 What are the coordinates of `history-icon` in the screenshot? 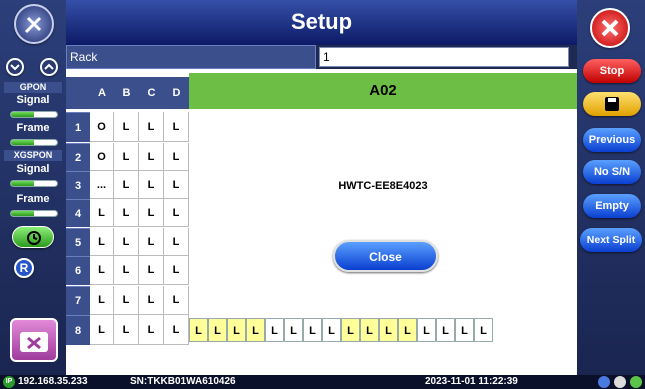 It's located at (34, 238).